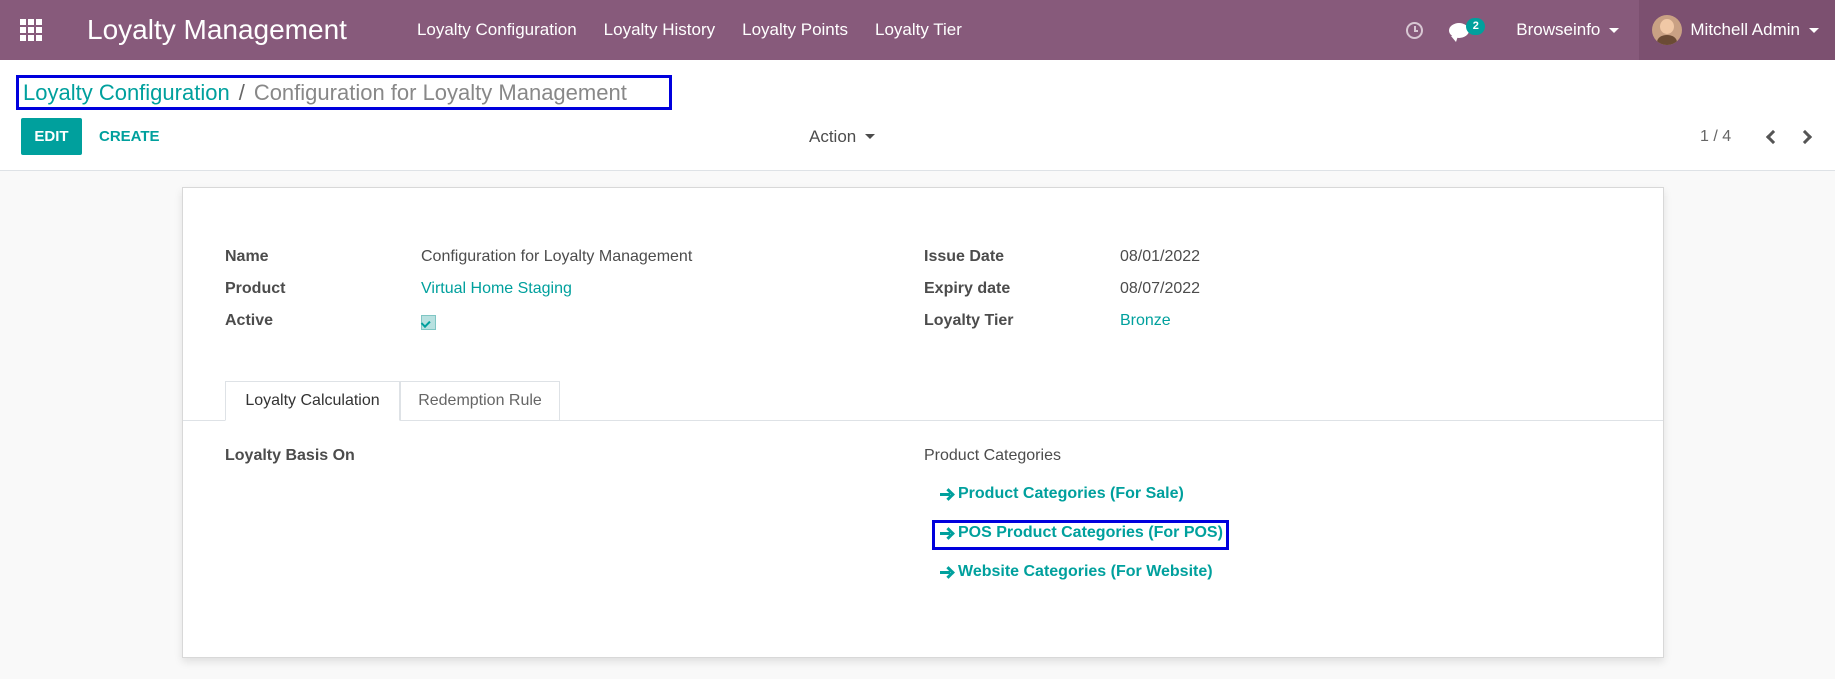 The image size is (1835, 679). Describe the element at coordinates (557, 256) in the screenshot. I see `name-value: Configuration for Loyalty Management` at that location.